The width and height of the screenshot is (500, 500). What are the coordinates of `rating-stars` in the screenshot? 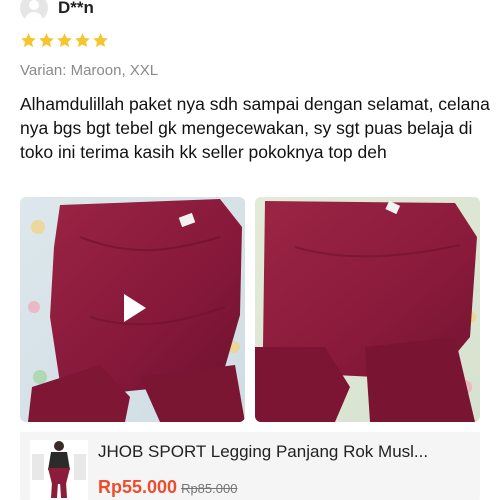 It's located at (64, 40).